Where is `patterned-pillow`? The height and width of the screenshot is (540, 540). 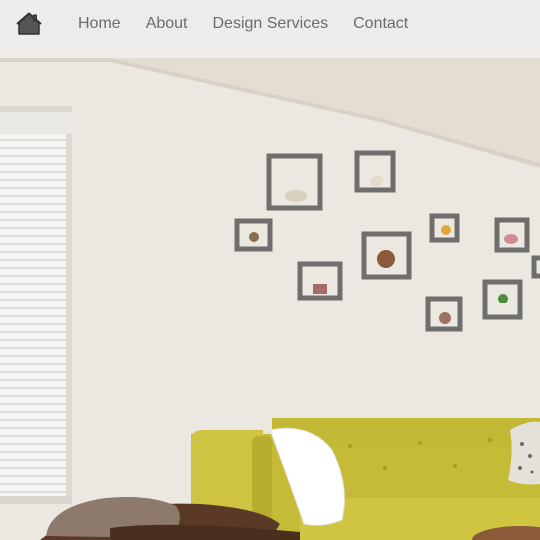 patterned-pillow is located at coordinates (524, 453).